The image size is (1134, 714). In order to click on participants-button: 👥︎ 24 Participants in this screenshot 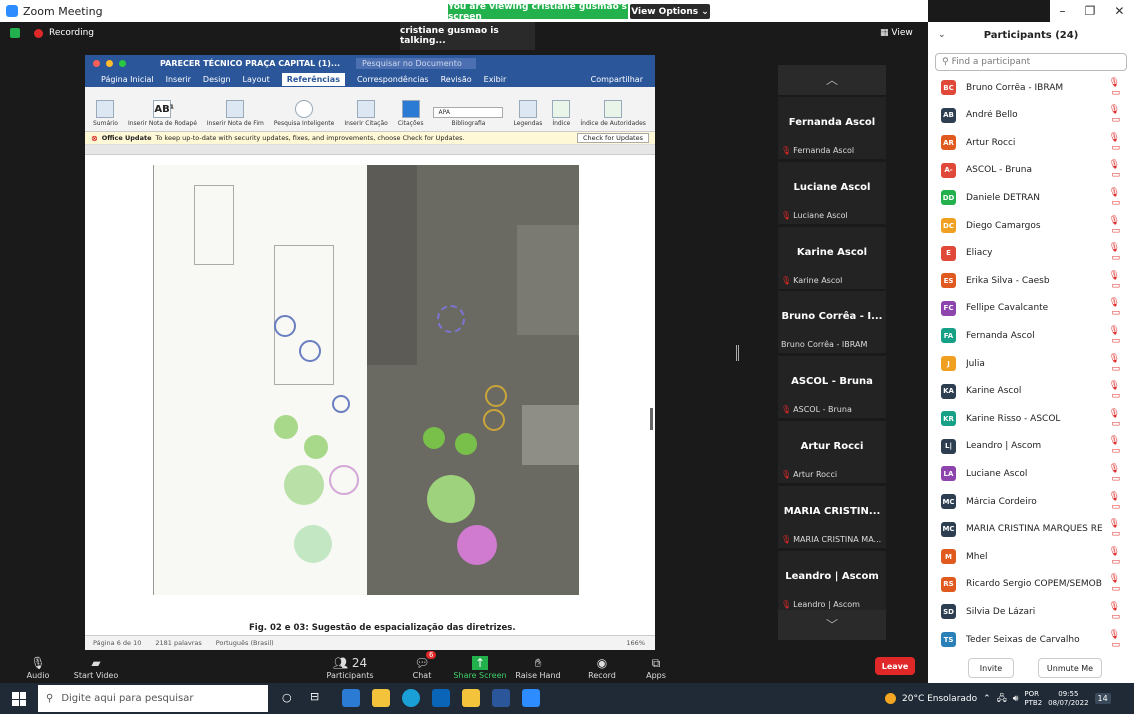, I will do `click(350, 667)`.